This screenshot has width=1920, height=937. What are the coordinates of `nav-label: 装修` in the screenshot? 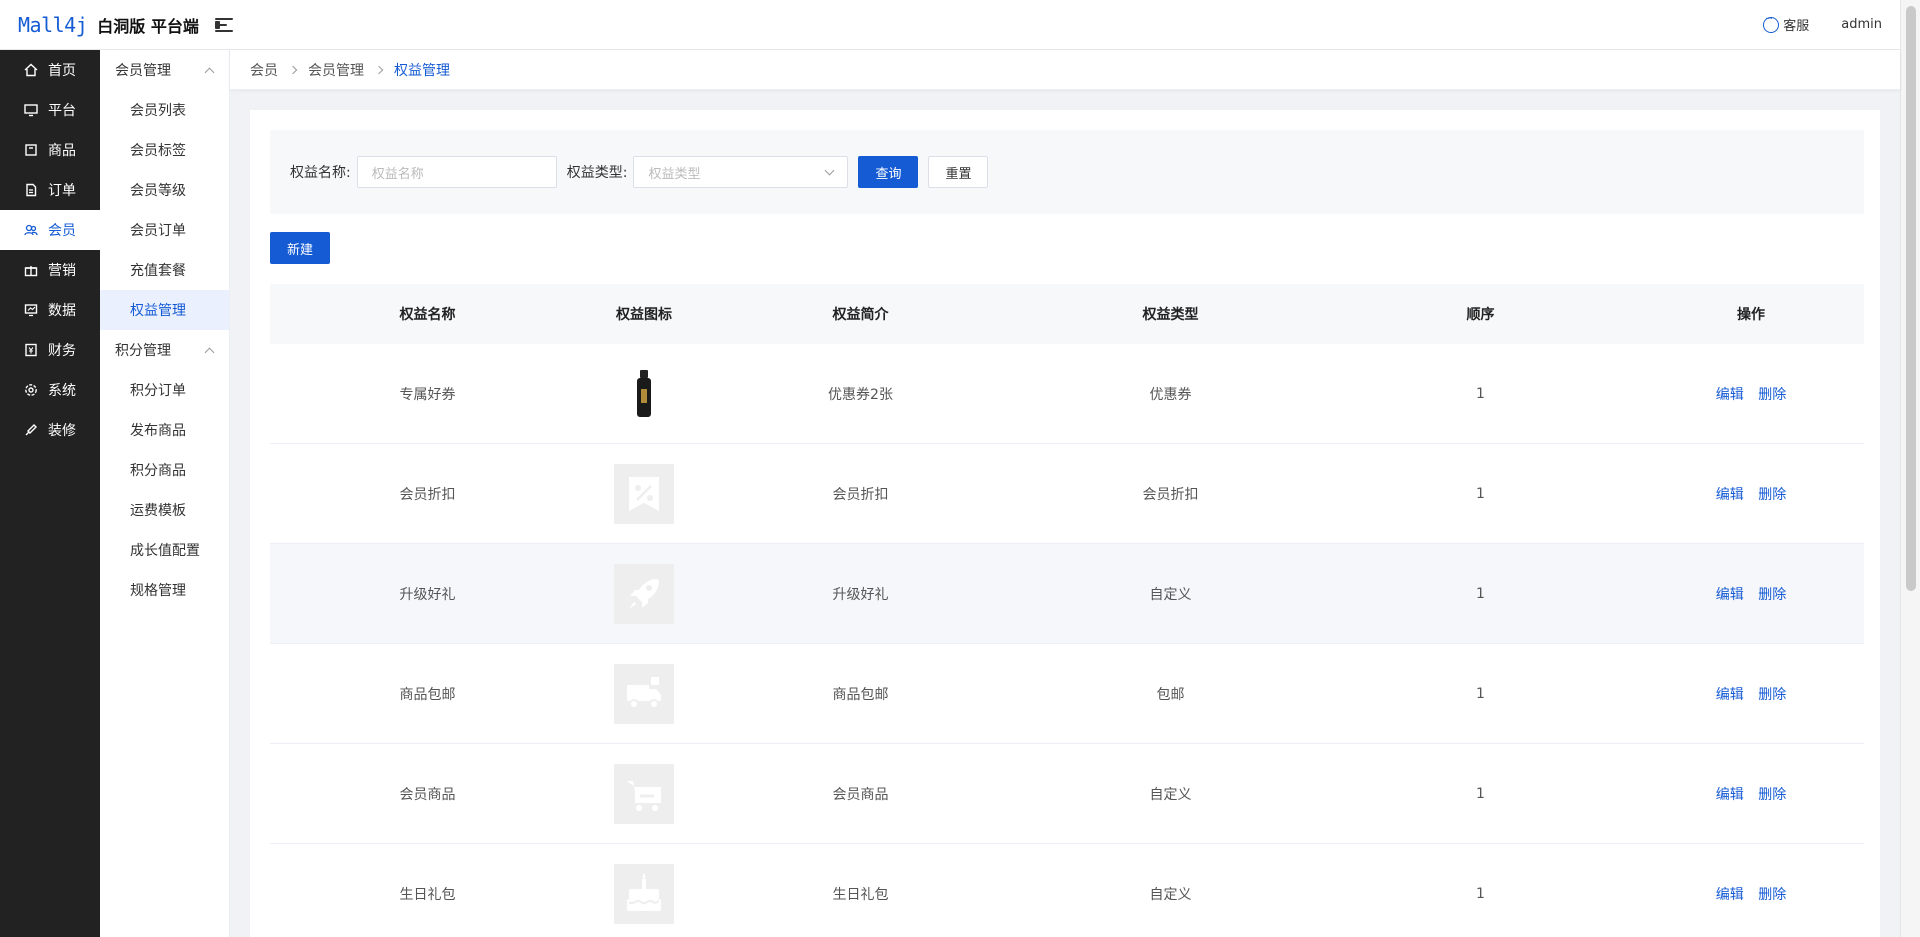 It's located at (62, 431).